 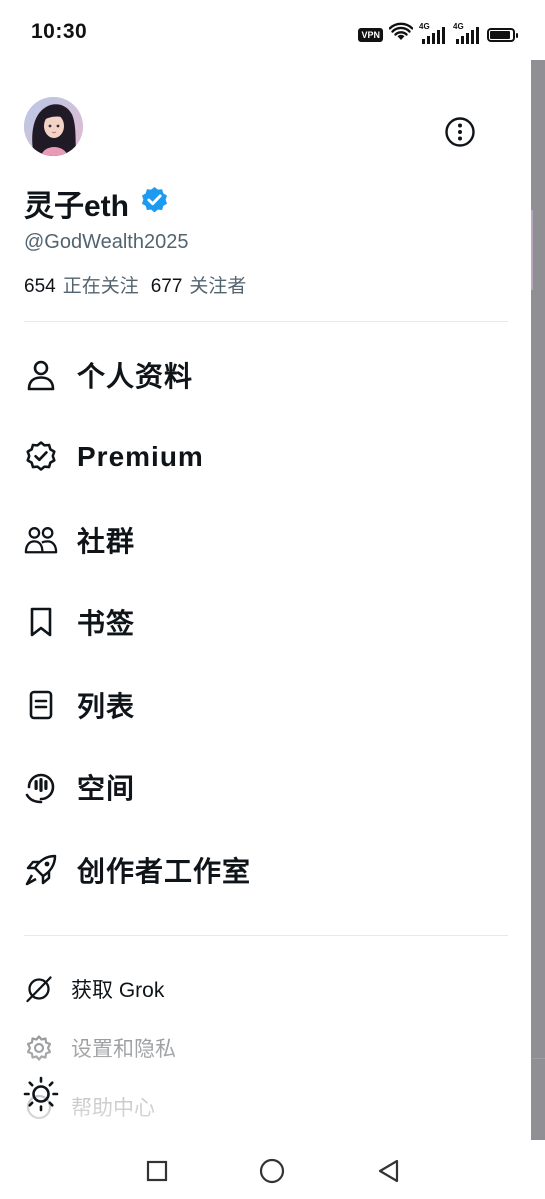 I want to click on menu-item-spaces: 空间, so click(x=259, y=787).